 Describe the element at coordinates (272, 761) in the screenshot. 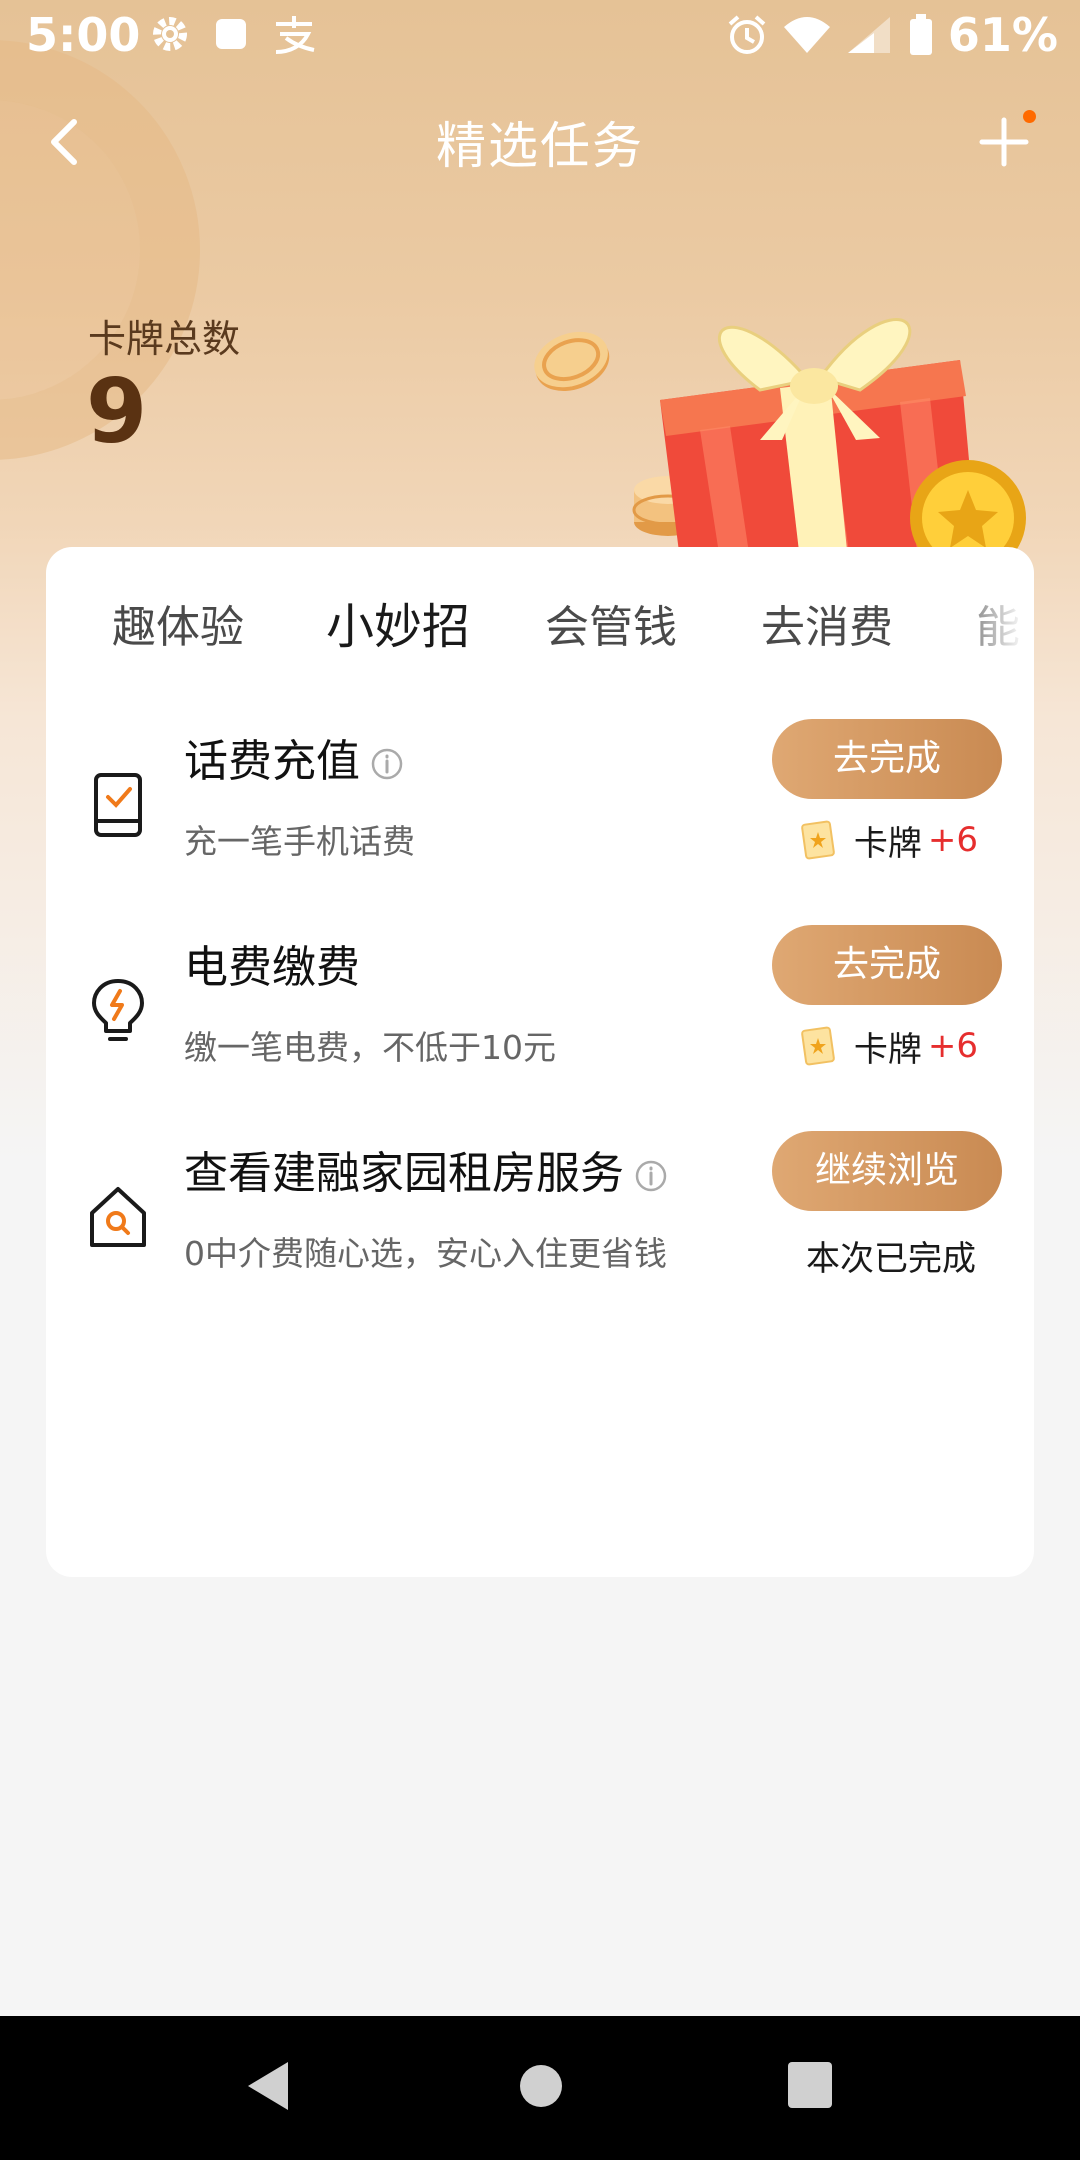

I see `task-title-text: 话费充值` at that location.